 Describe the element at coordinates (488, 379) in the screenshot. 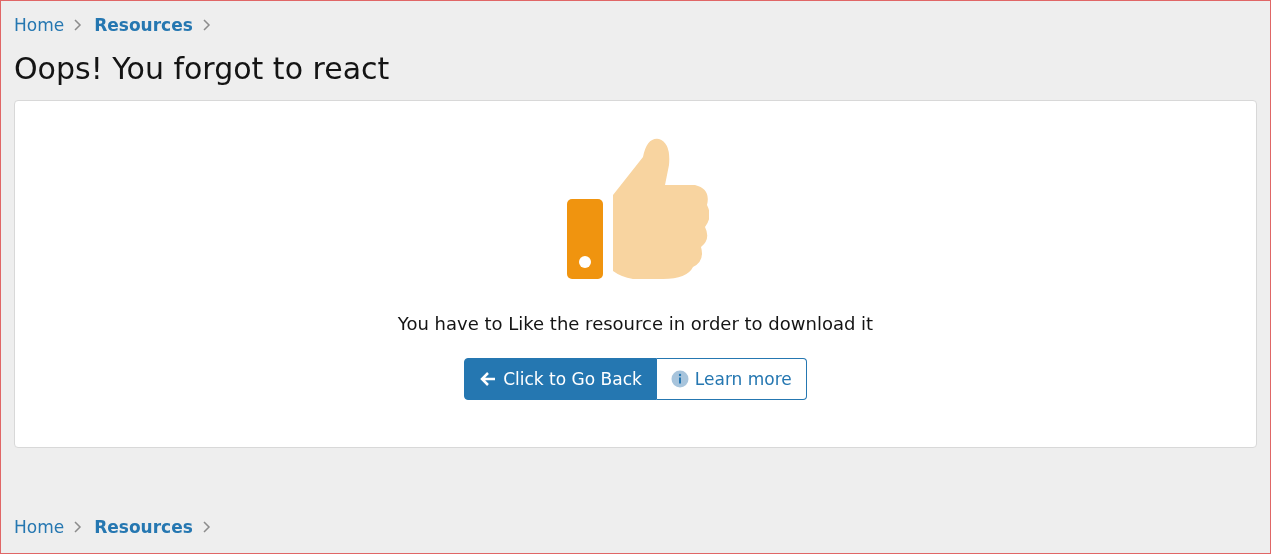

I see `arrow-left-icon` at that location.